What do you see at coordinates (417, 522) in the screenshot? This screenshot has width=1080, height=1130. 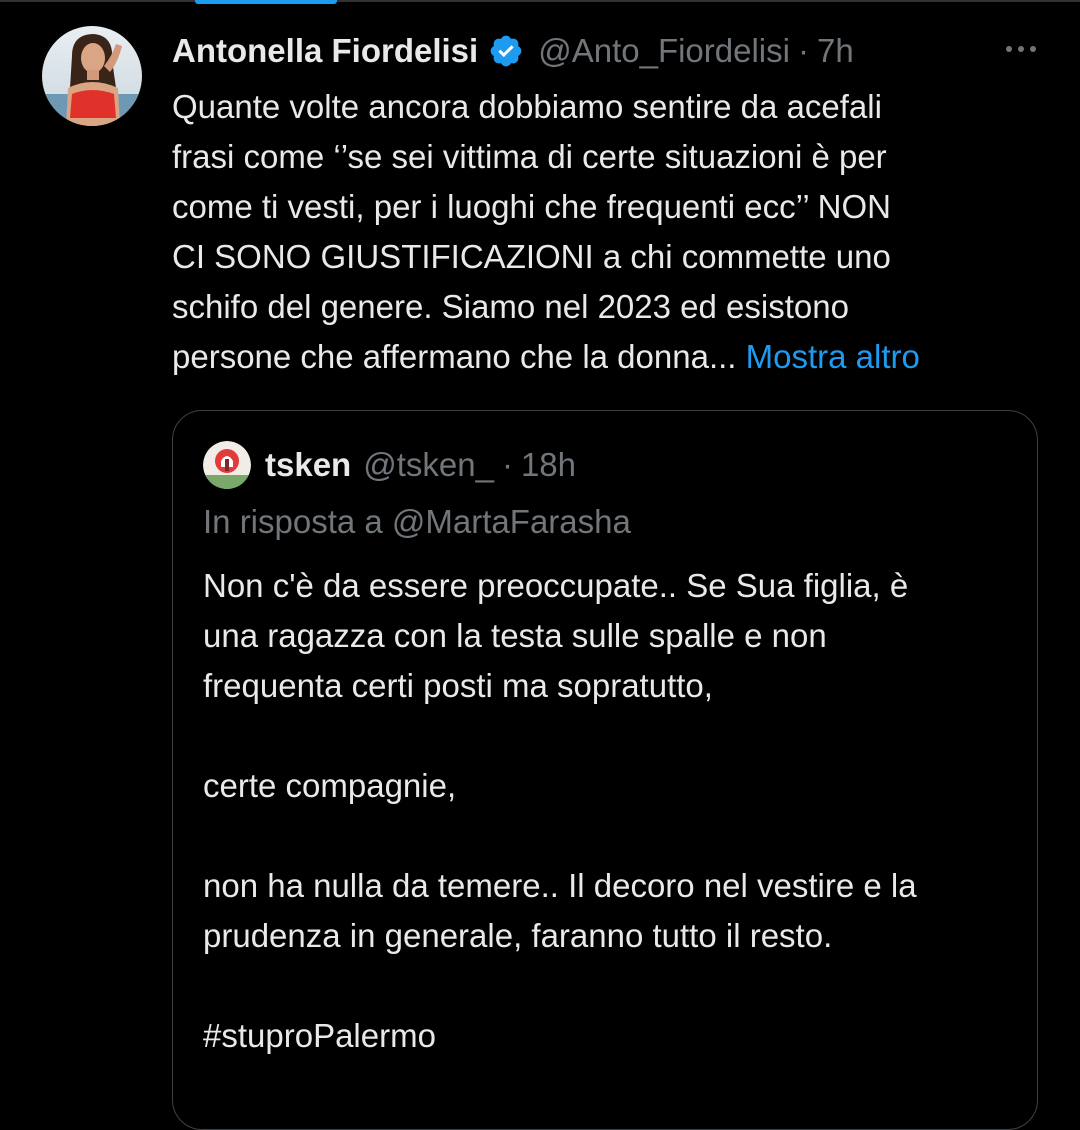 I see `reply-to-label: In risposta a @MartaFarasha` at bounding box center [417, 522].